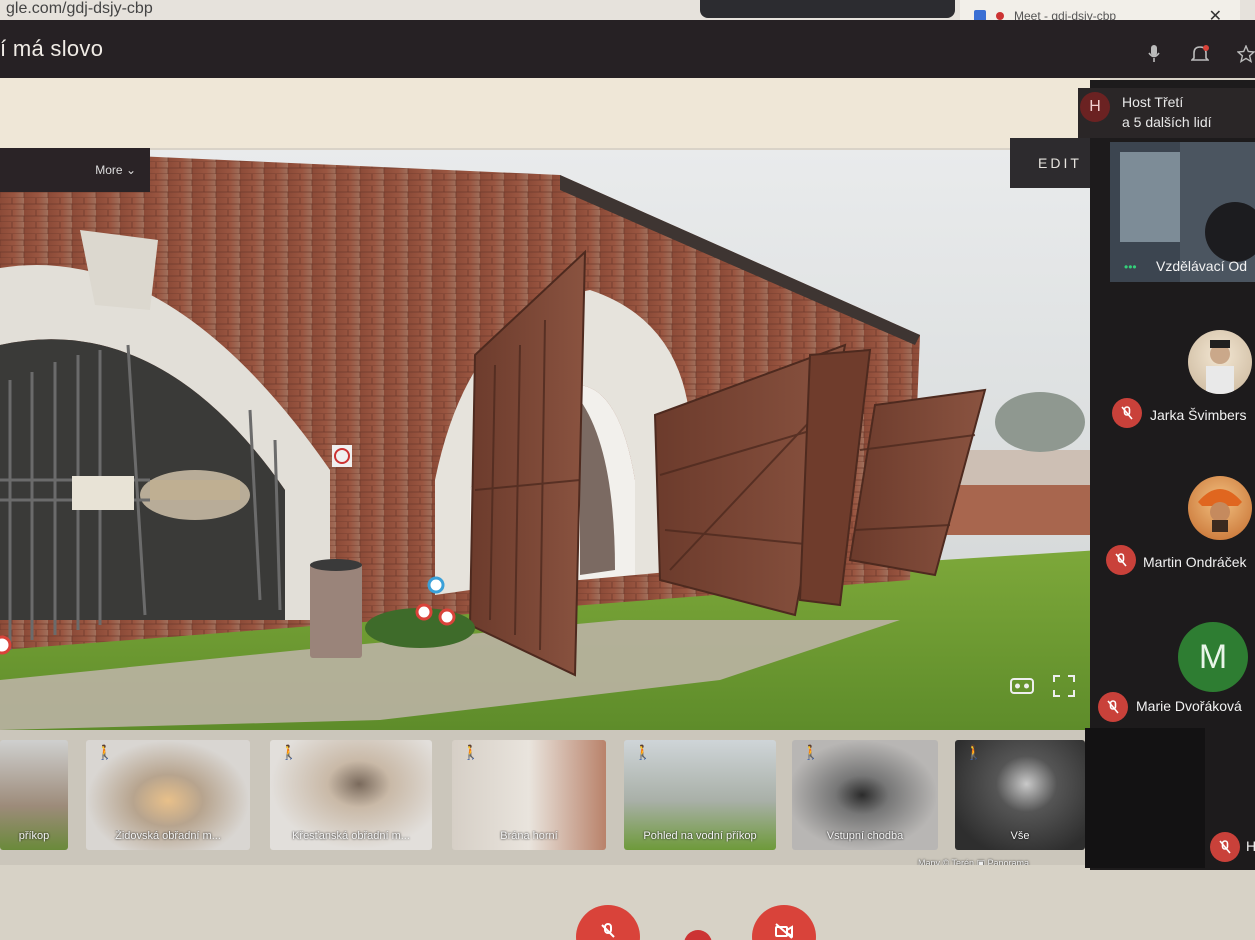 The width and height of the screenshot is (1255, 940). I want to click on participant-initial: H, so click(1250, 846).